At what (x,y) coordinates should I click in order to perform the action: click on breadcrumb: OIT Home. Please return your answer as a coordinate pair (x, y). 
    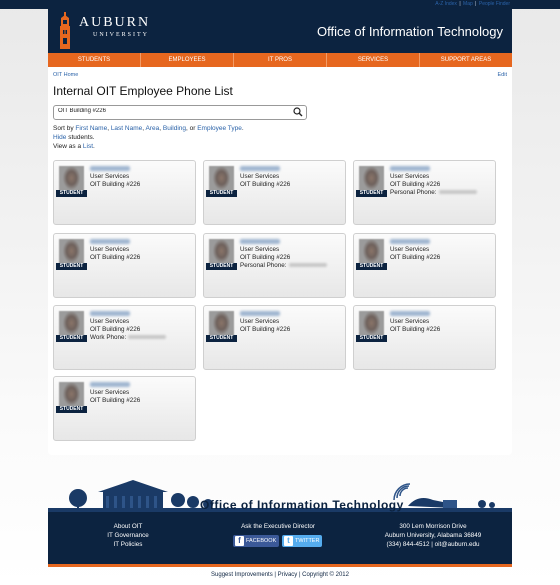
    Looking at the image, I should click on (65, 75).